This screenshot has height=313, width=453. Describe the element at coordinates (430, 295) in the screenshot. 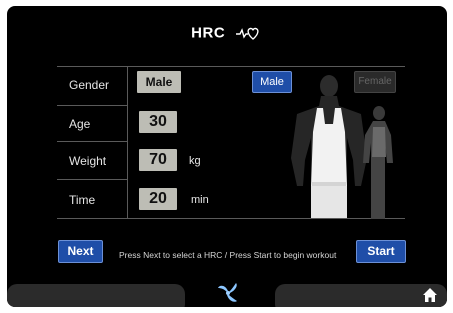

I see `home-icon` at that location.